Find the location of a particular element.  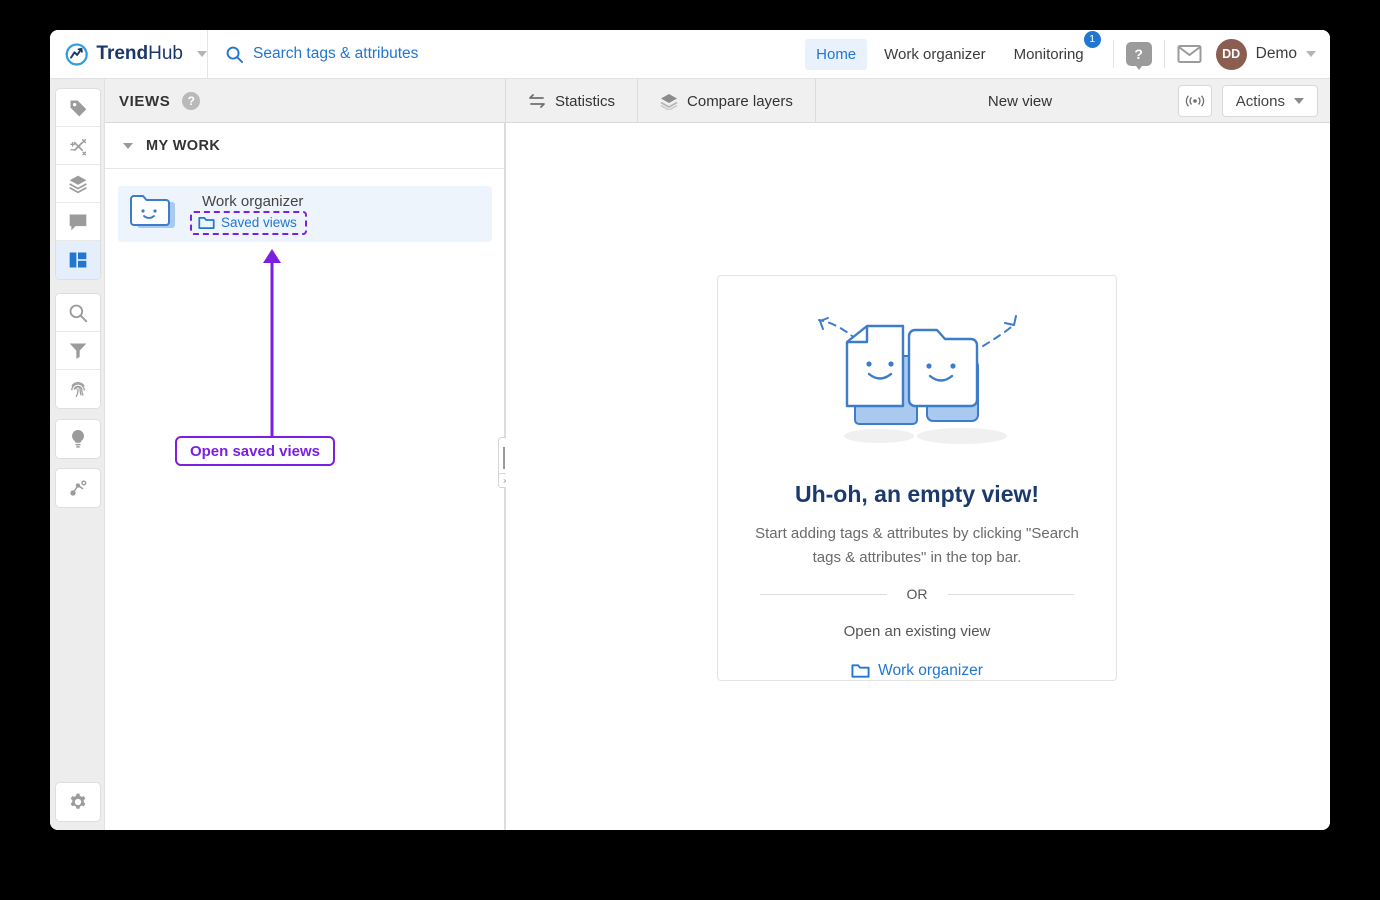

filter-icon is located at coordinates (78, 351).